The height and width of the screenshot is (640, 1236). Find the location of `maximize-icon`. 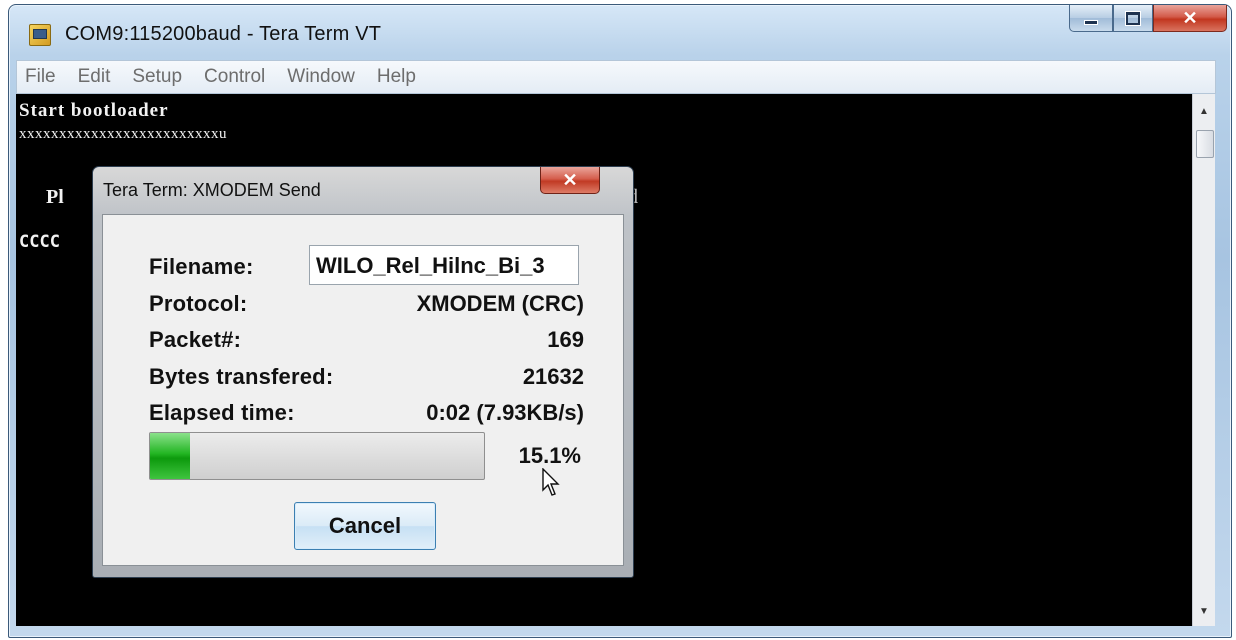

maximize-icon is located at coordinates (1133, 18).